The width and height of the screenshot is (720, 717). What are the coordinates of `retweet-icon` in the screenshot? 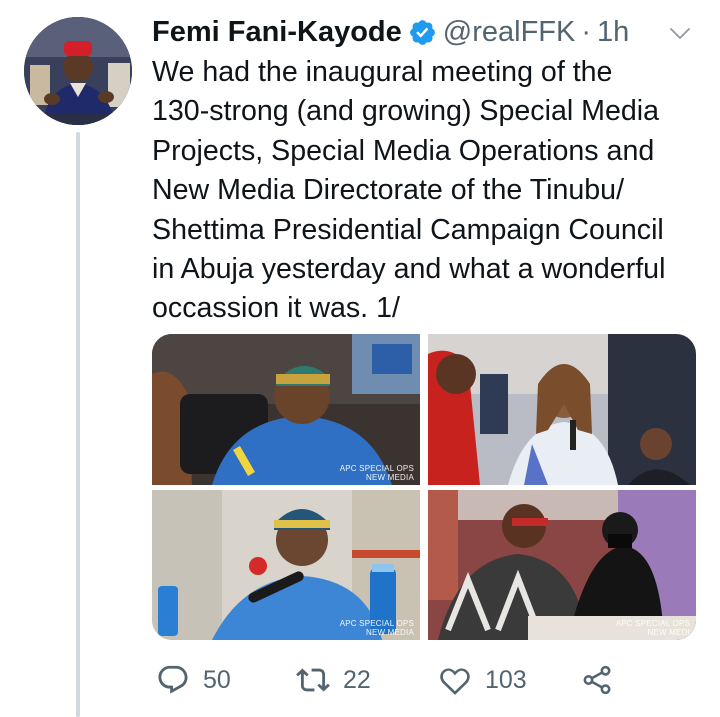 It's located at (313, 680).